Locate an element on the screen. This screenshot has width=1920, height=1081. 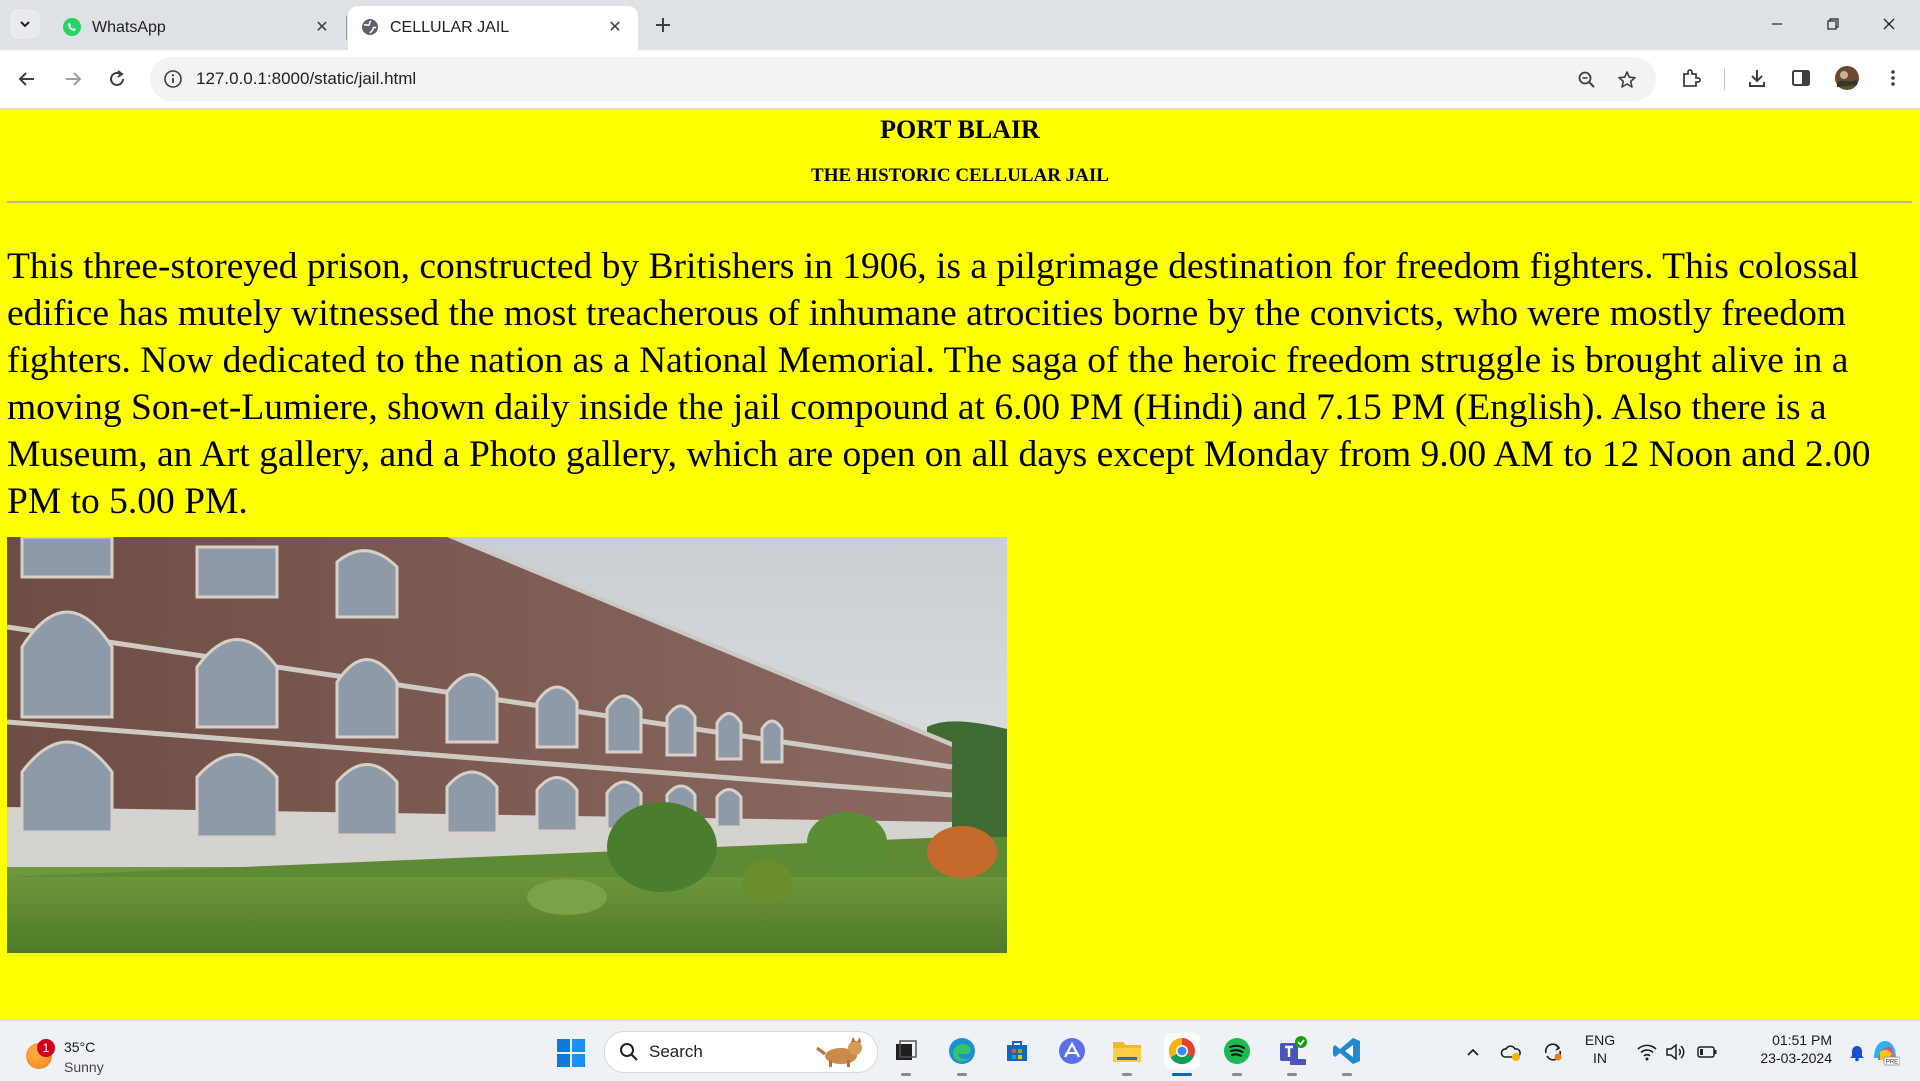
close-window-button is located at coordinates (1889, 24).